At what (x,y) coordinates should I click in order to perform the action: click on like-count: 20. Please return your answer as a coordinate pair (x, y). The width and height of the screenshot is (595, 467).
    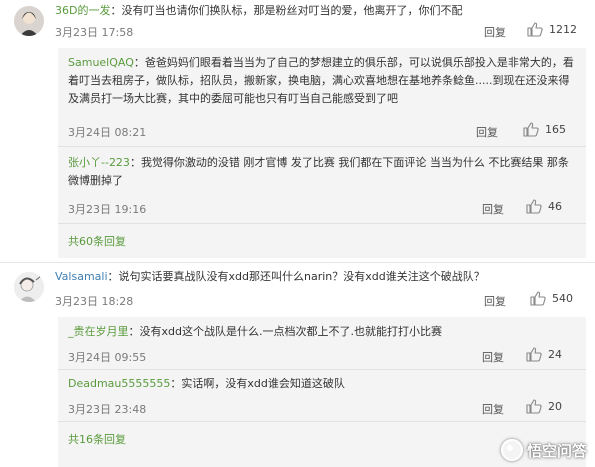
    Looking at the image, I should click on (555, 406).